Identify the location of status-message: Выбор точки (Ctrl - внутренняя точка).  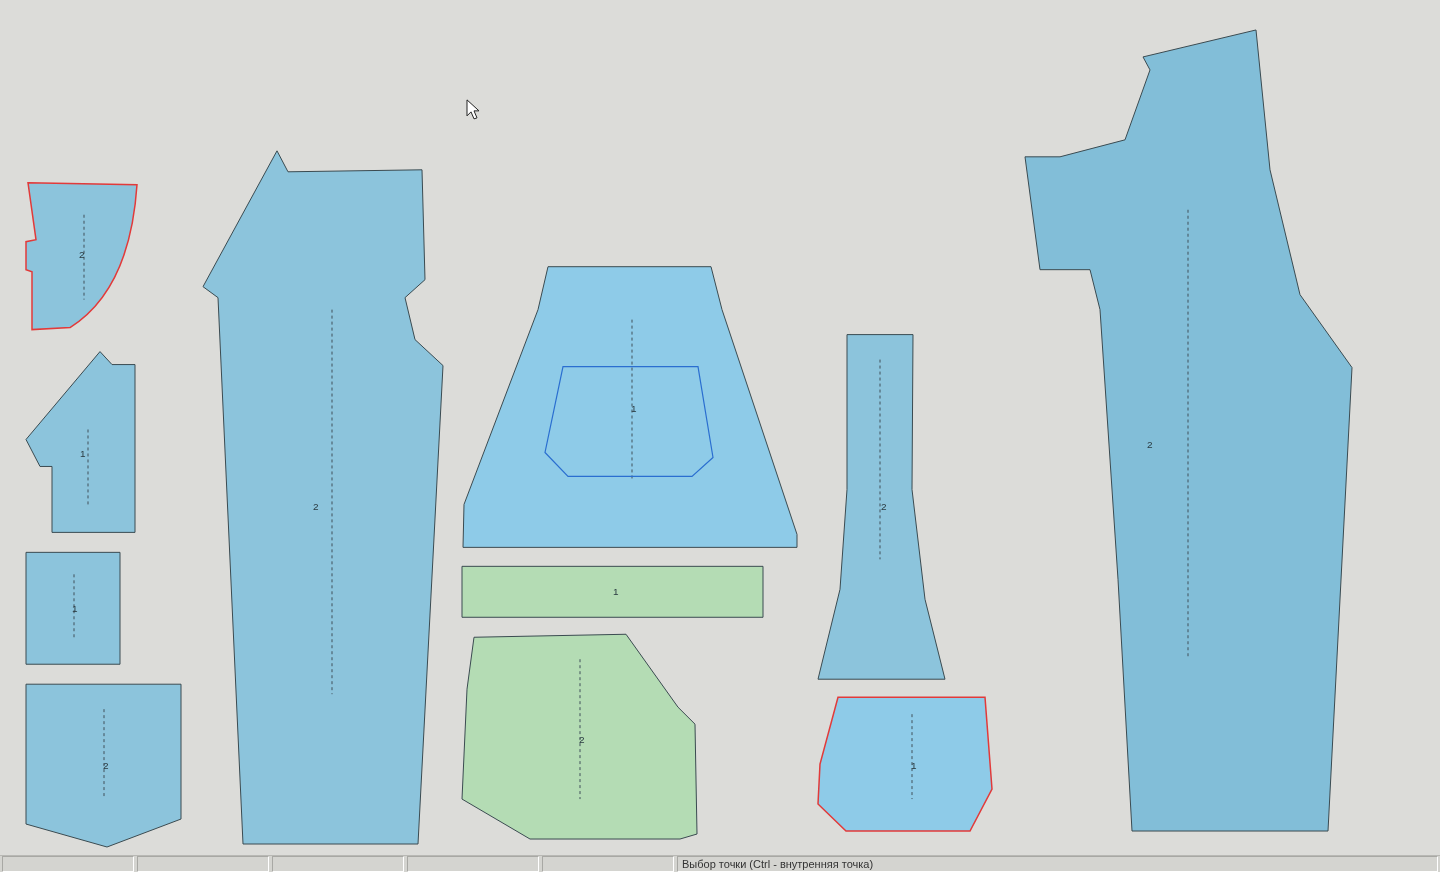
(1057, 864).